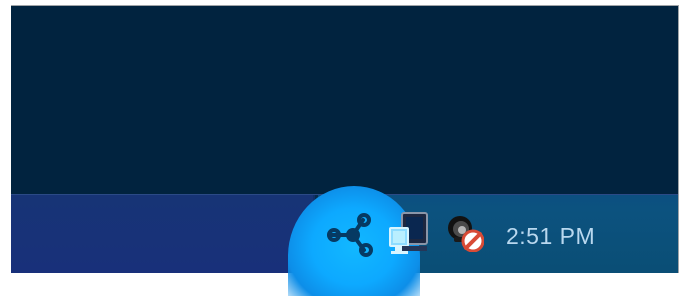  What do you see at coordinates (409, 233) in the screenshot?
I see `computer-network-icon` at bounding box center [409, 233].